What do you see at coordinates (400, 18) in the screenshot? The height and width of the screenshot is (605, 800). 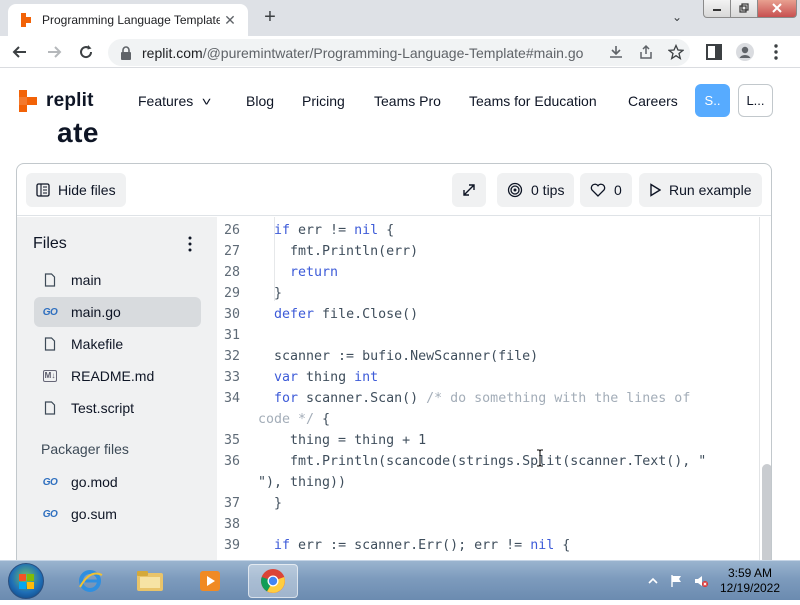 I see `browser-tab-strip: Programming Language Template ✕ + ⌄` at bounding box center [400, 18].